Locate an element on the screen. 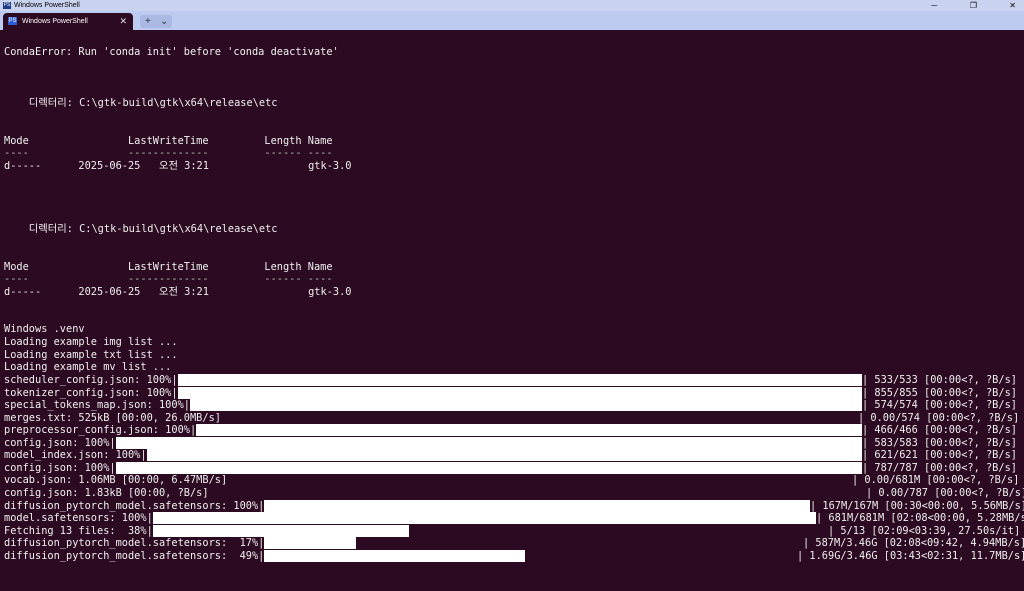  new-tab-button: + is located at coordinates (148, 21).